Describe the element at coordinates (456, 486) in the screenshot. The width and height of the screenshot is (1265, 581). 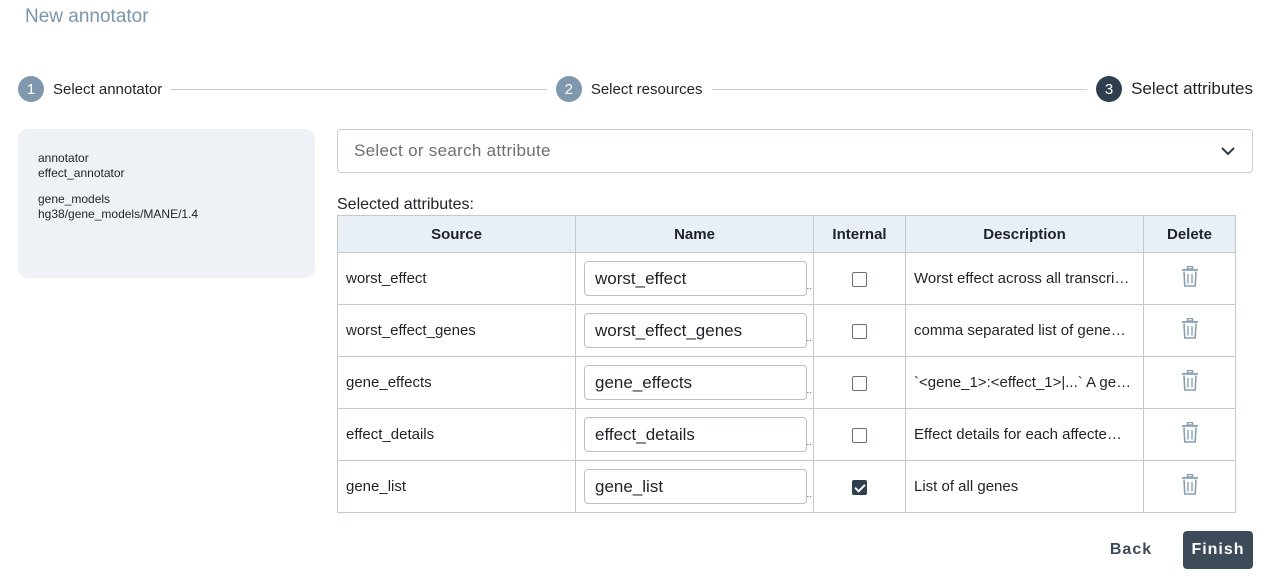
I see `source-cell: gene_list` at that location.